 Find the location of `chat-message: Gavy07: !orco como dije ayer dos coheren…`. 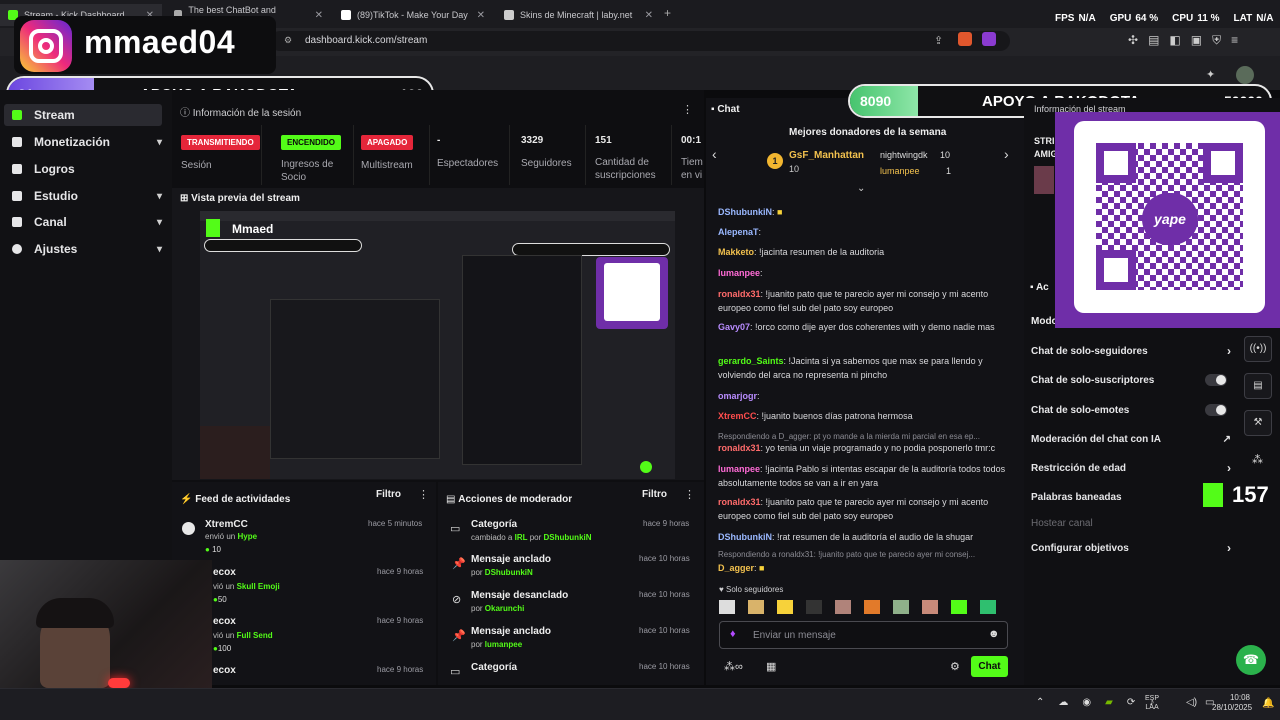

chat-message: Gavy07: !orco como dije ayer dos coheren… is located at coordinates (868, 327).